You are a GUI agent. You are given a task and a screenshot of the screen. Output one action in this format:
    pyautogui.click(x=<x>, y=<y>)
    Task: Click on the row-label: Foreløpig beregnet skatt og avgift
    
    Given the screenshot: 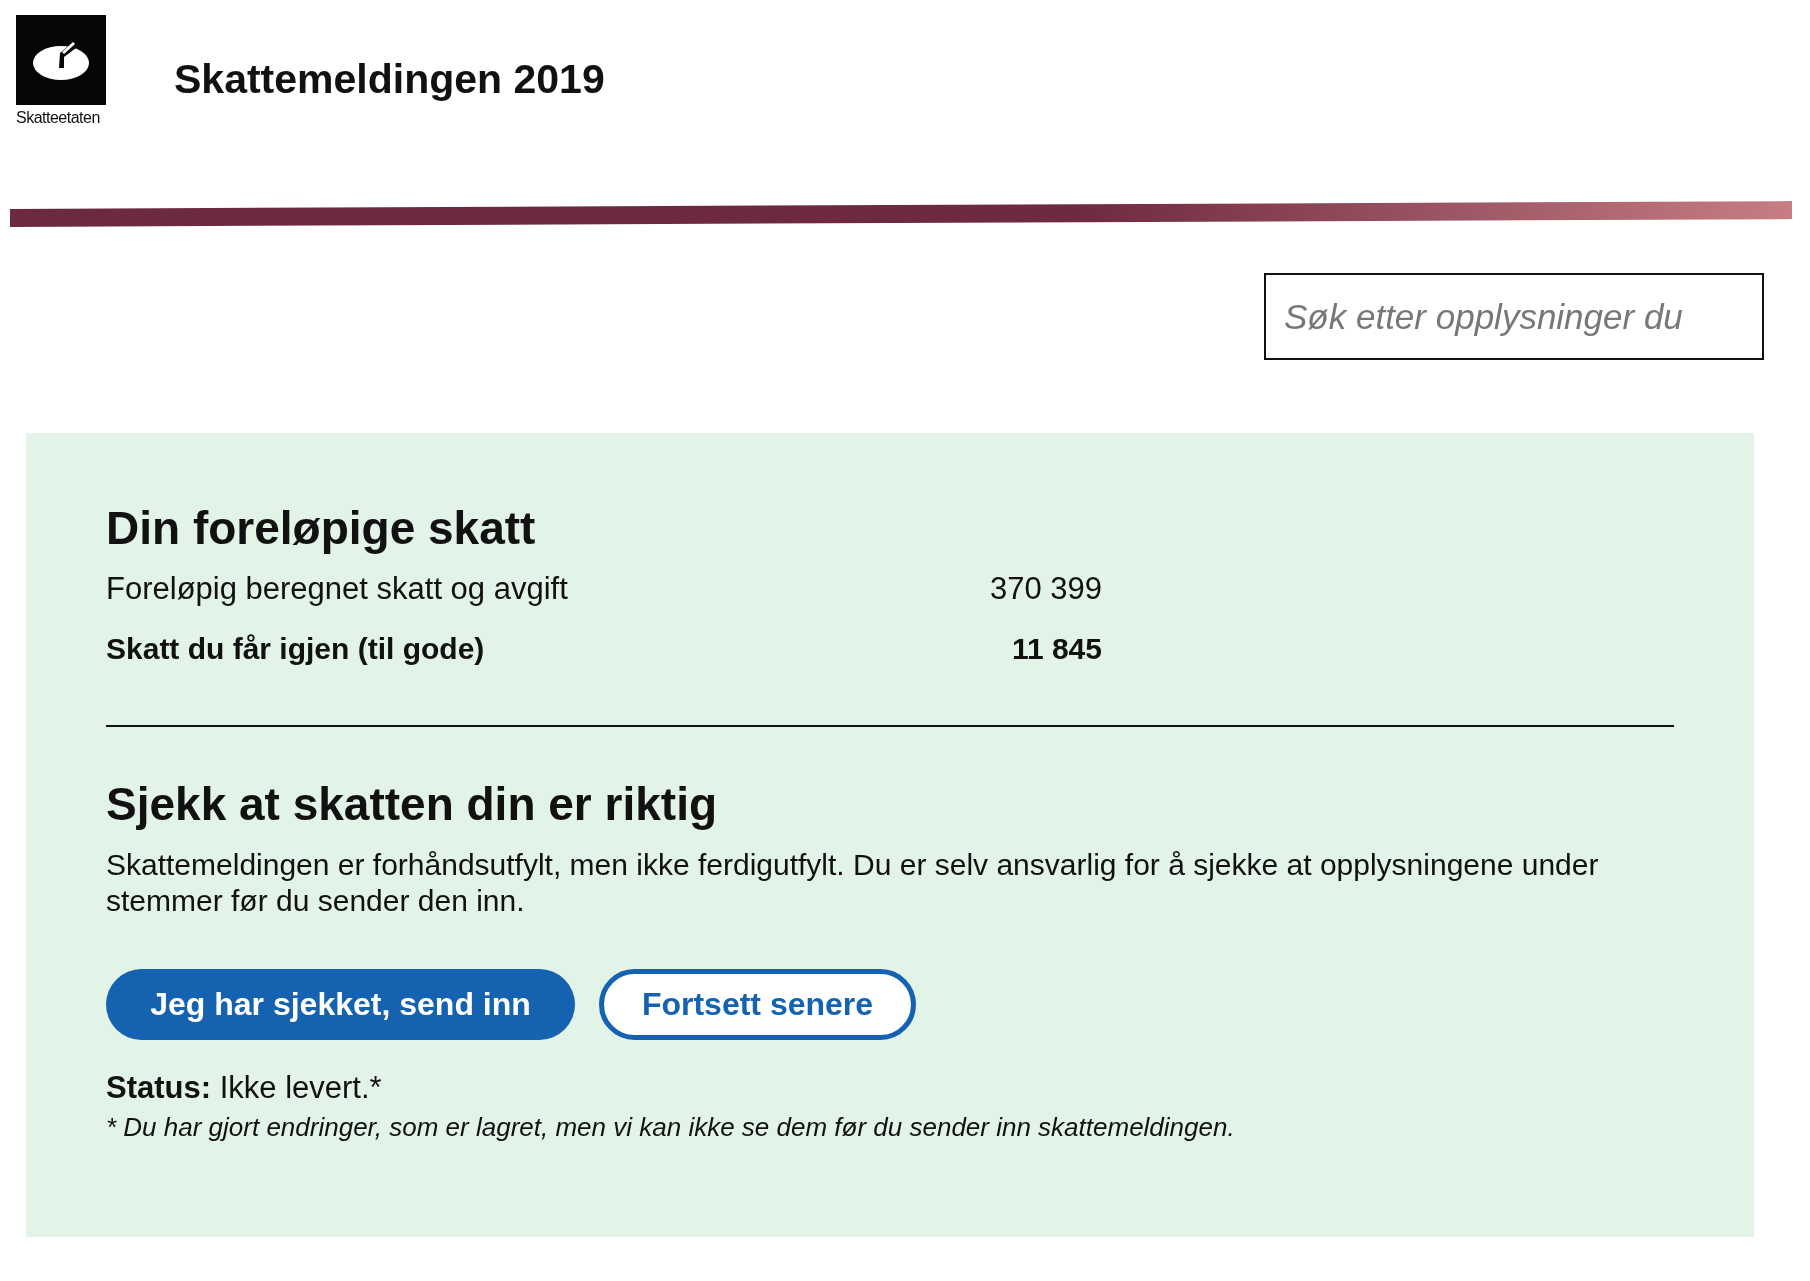 What is the action you would take?
    pyautogui.click(x=337, y=589)
    